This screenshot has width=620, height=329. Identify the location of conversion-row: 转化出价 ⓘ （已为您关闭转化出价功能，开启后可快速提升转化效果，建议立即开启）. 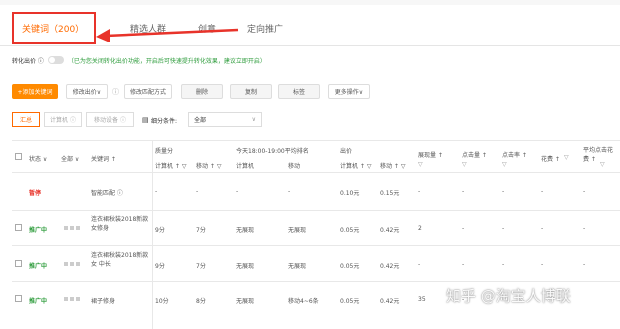
(139, 60).